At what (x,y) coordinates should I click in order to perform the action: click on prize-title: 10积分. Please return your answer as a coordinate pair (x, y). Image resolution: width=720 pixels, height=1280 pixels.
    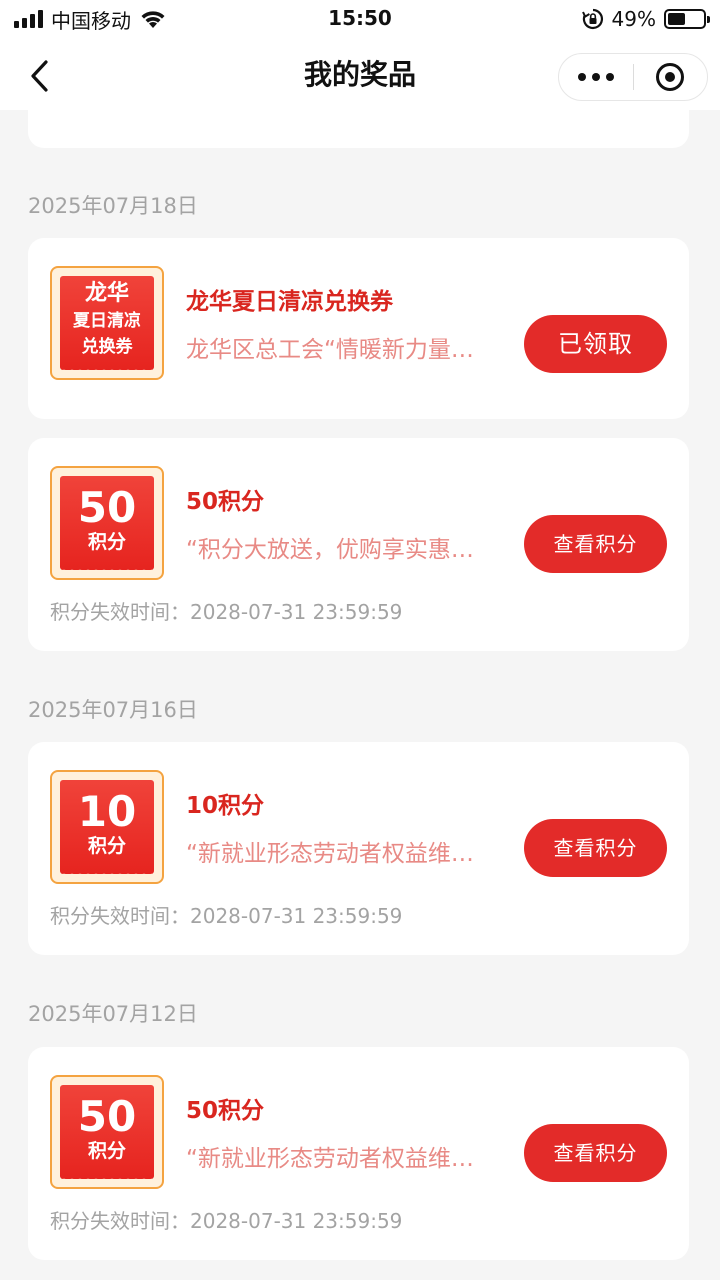
    Looking at the image, I should click on (225, 806).